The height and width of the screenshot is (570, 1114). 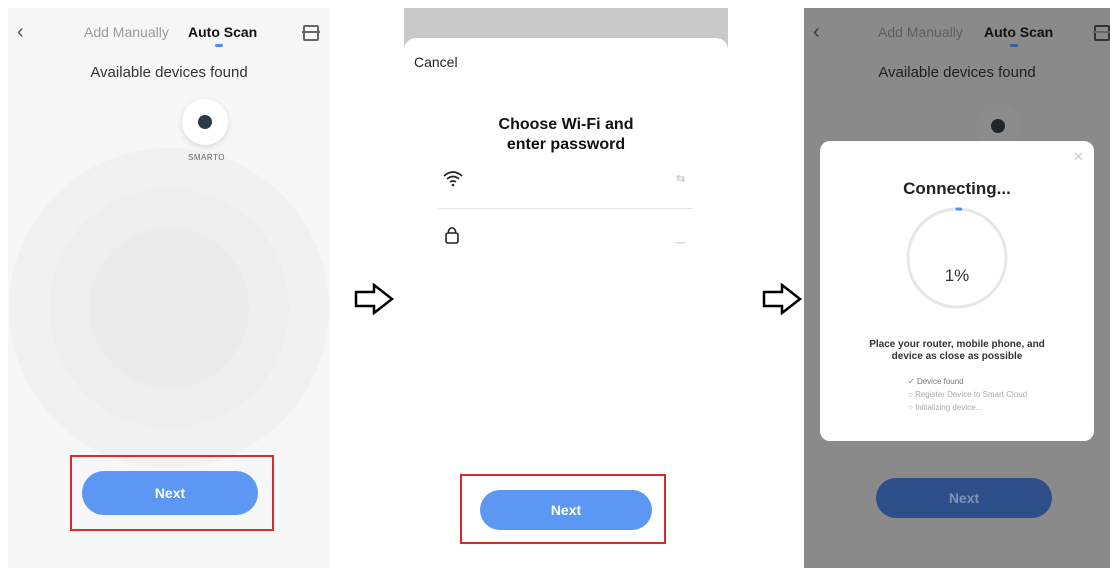 What do you see at coordinates (206, 157) in the screenshot?
I see `device-name: SMARTO` at bounding box center [206, 157].